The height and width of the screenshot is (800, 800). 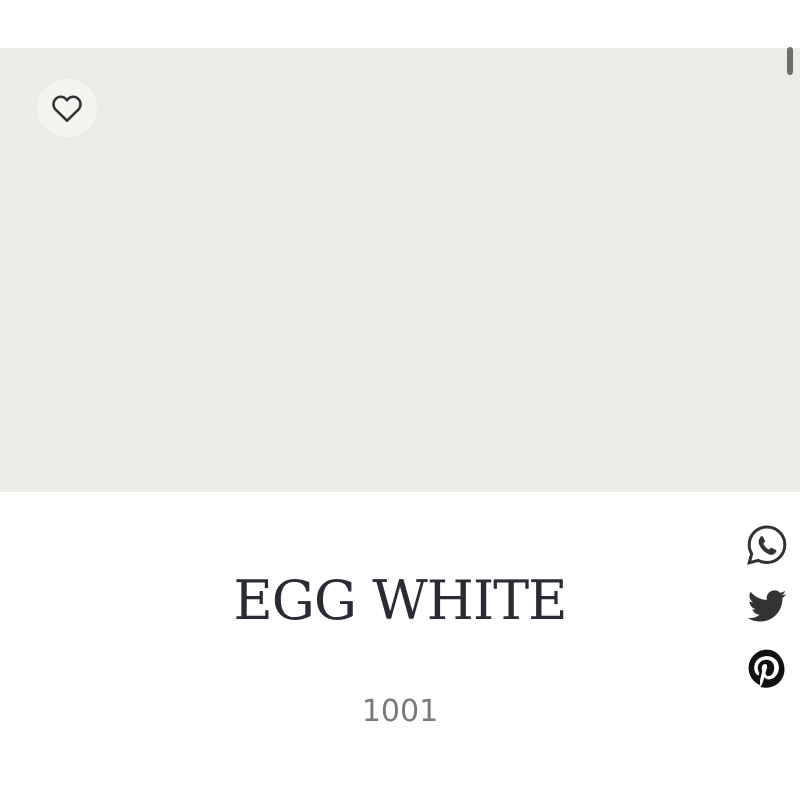 I want to click on favorite-button, so click(x=67, y=108).